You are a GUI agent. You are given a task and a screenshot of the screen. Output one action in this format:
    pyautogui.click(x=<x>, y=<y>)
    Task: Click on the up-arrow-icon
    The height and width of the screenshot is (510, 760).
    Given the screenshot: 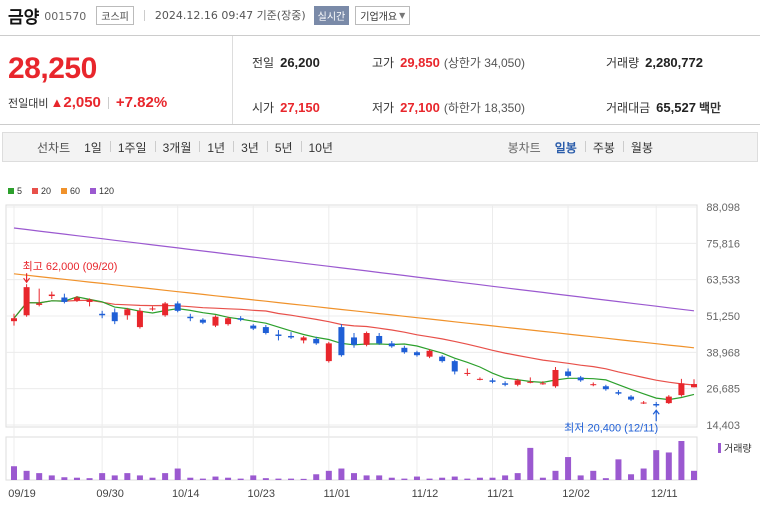 What is the action you would take?
    pyautogui.click(x=656, y=415)
    